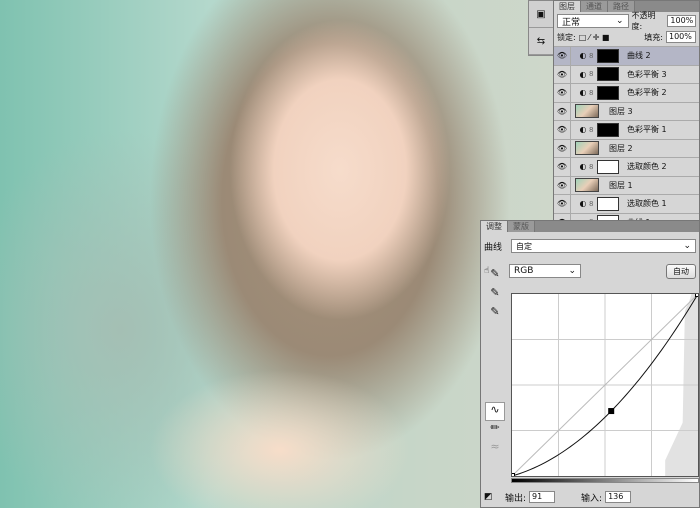  What do you see at coordinates (567, 6) in the screenshot?
I see `tab-layers: 图层` at bounding box center [567, 6].